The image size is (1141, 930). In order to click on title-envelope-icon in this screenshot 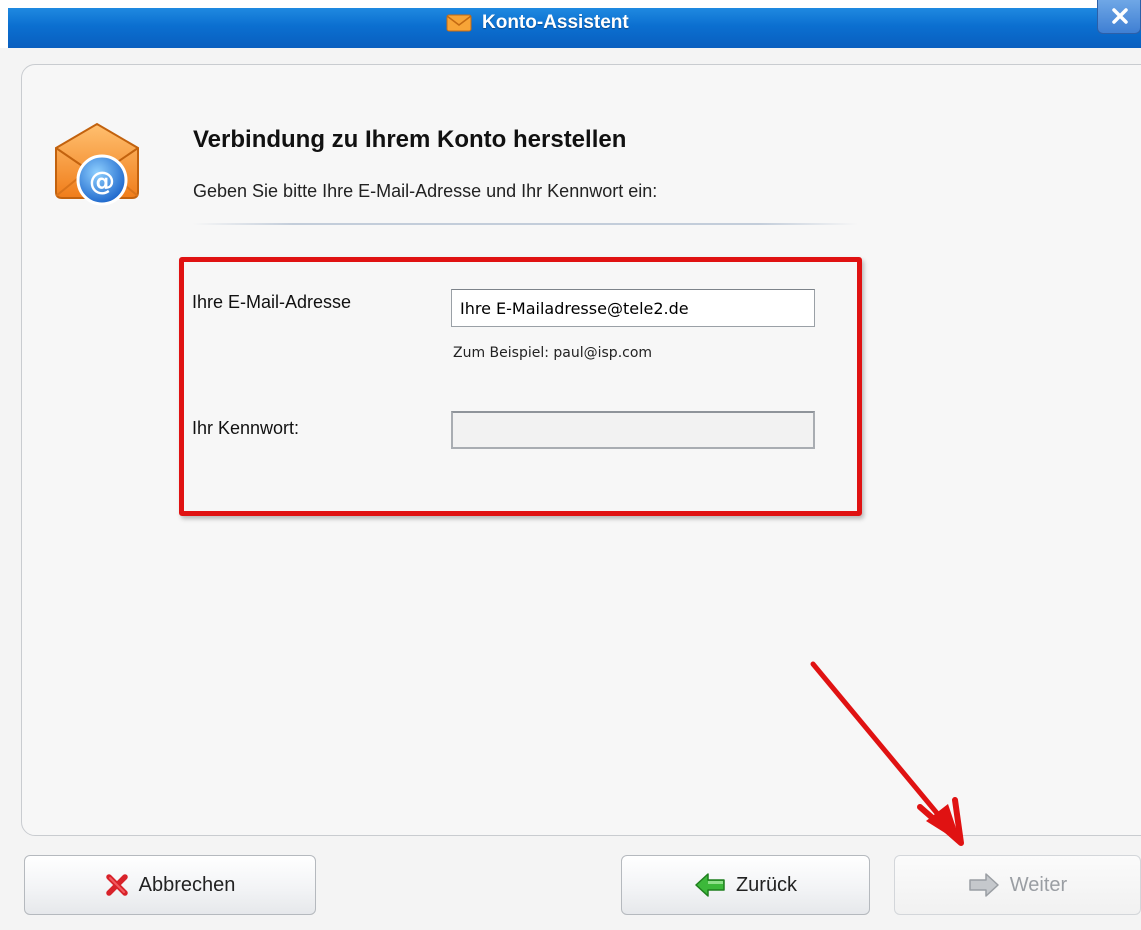, I will do `click(459, 23)`.